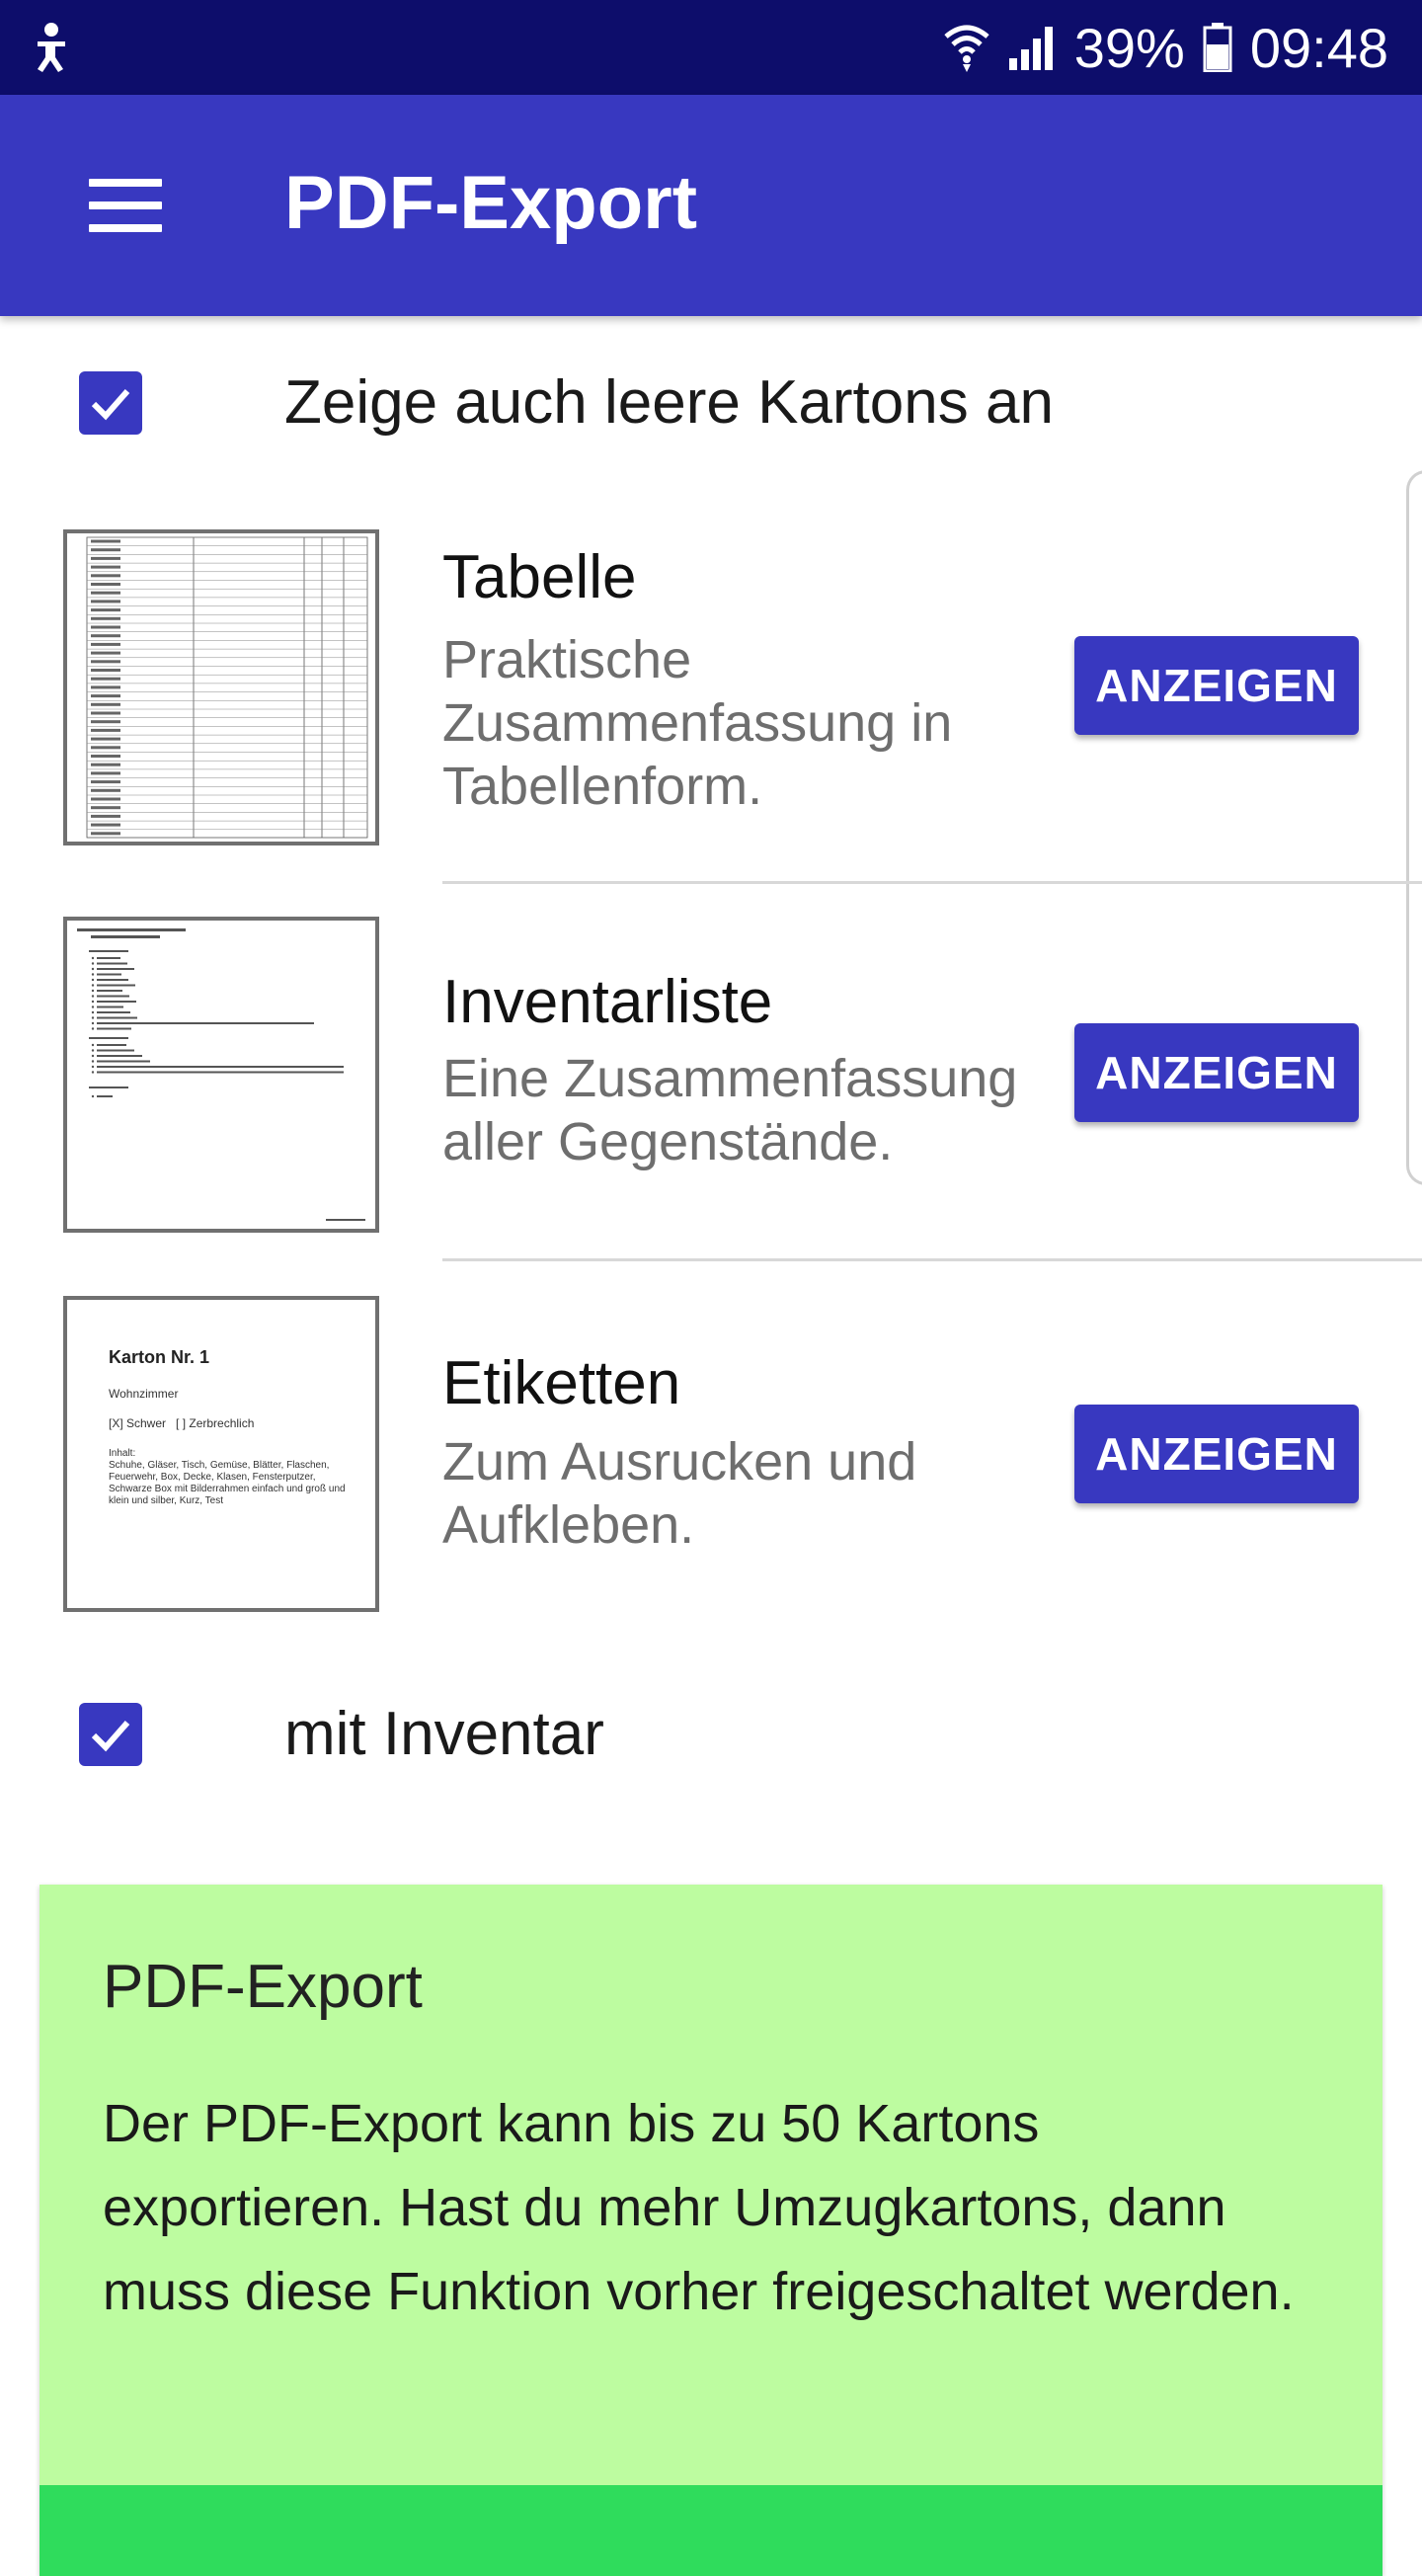  What do you see at coordinates (123, 1453) in the screenshot?
I see `label-preview-contents-label: Inhalt:` at bounding box center [123, 1453].